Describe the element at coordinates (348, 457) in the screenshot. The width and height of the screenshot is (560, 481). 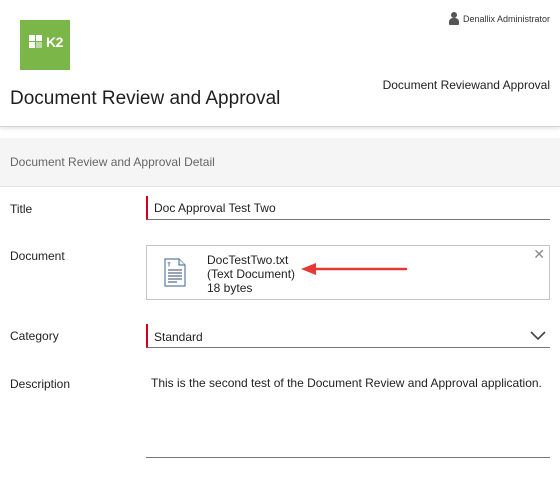
I see `description-underline` at that location.